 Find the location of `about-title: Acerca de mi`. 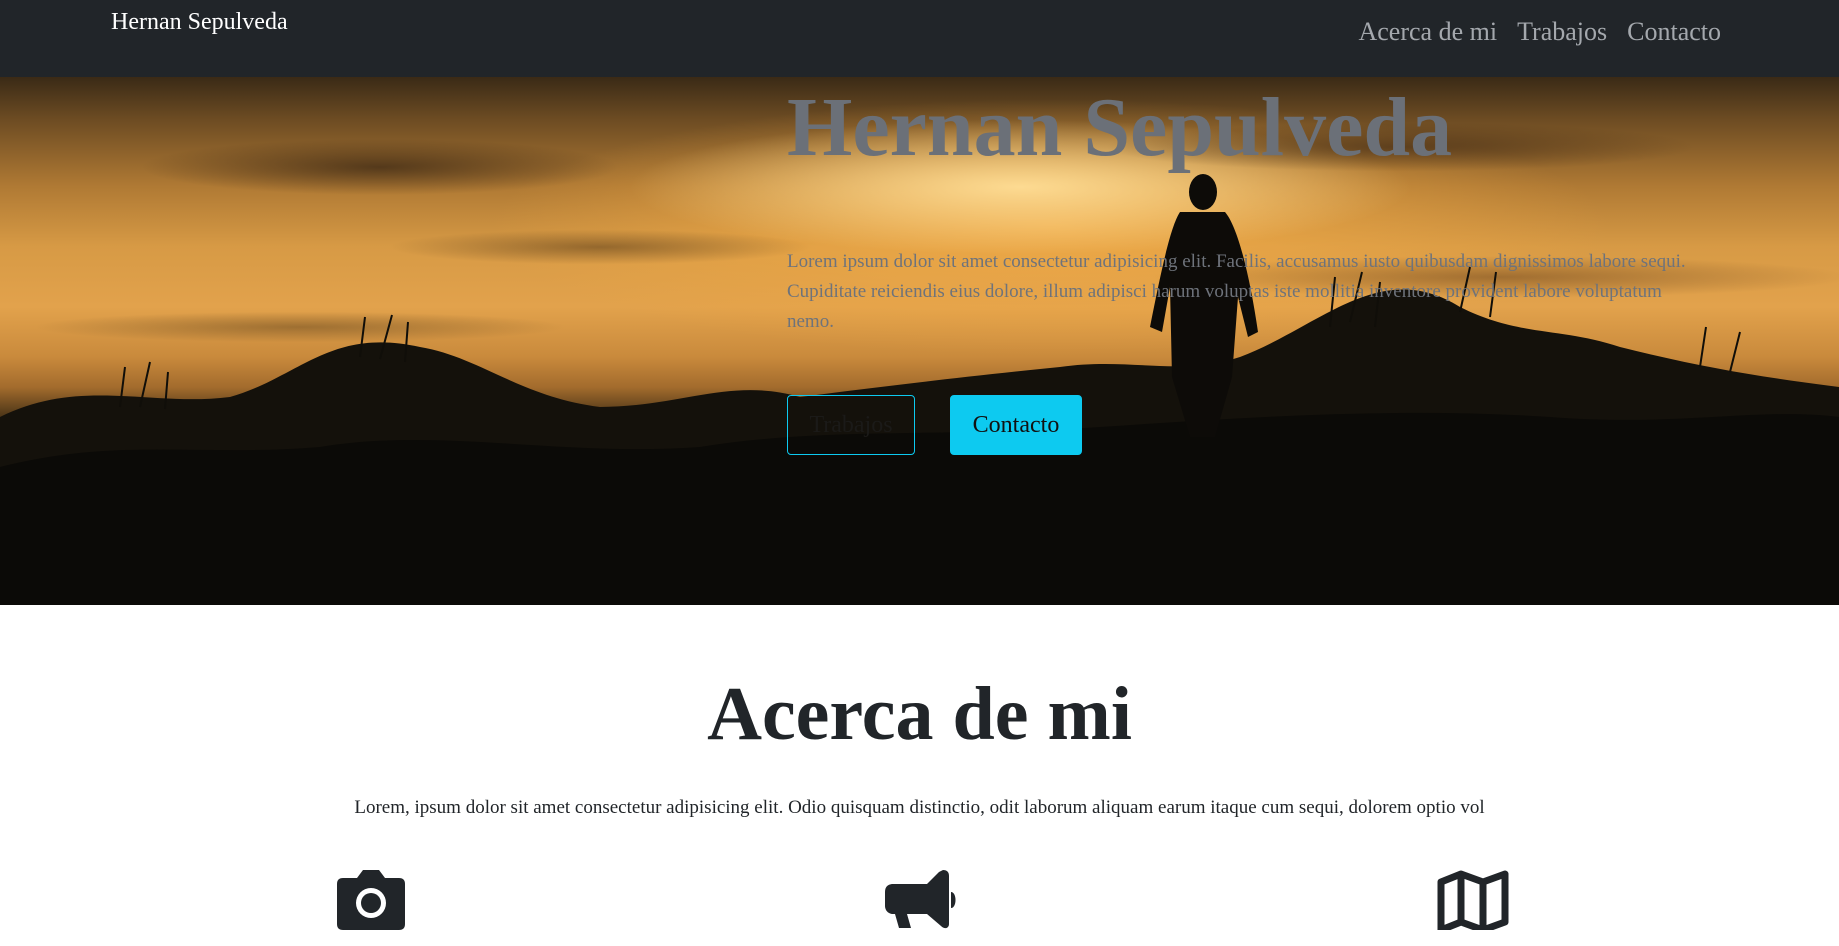

about-title: Acerca de mi is located at coordinates (919, 714).